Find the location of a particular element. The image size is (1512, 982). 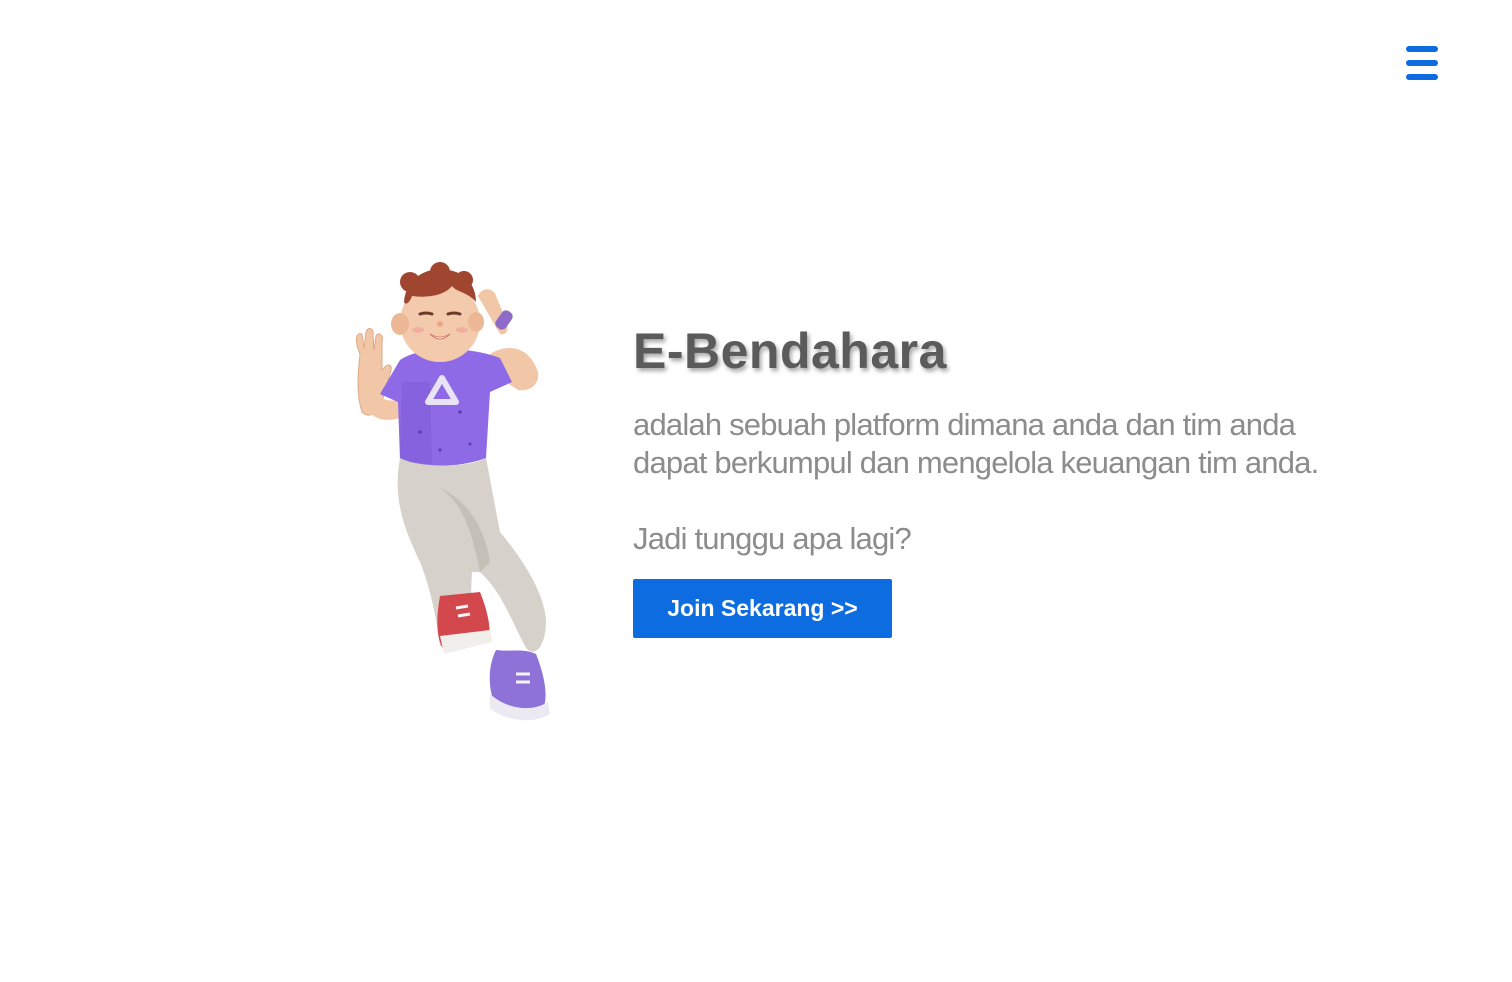

menu-bar-middle is located at coordinates (1422, 63).